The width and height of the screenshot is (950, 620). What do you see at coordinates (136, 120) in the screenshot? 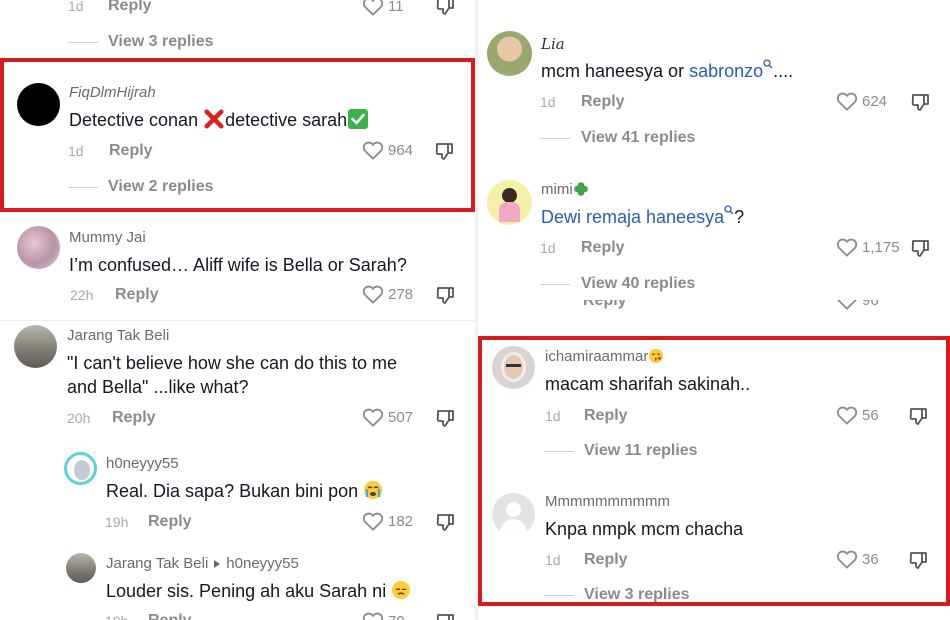
I see `comment-text-part: Detective conan` at bounding box center [136, 120].